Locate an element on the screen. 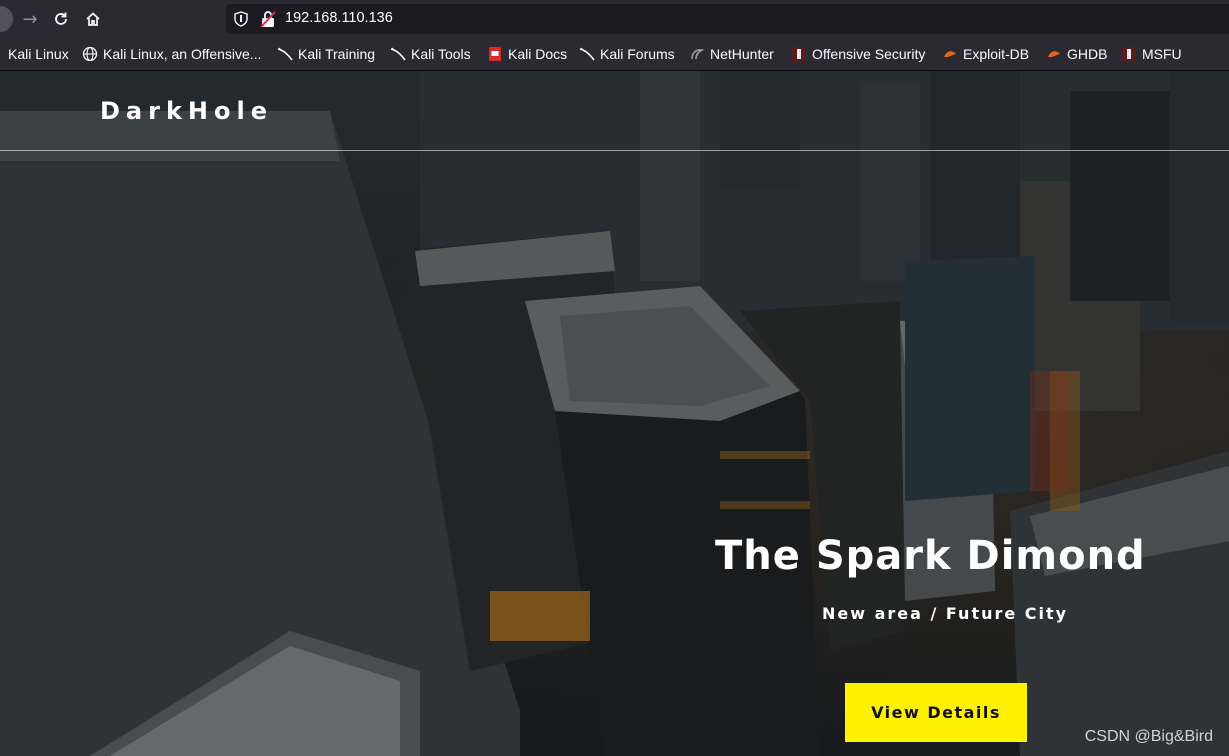 This screenshot has width=1229, height=756. bookmark-kali-tools: Kali Tools is located at coordinates (430, 54).